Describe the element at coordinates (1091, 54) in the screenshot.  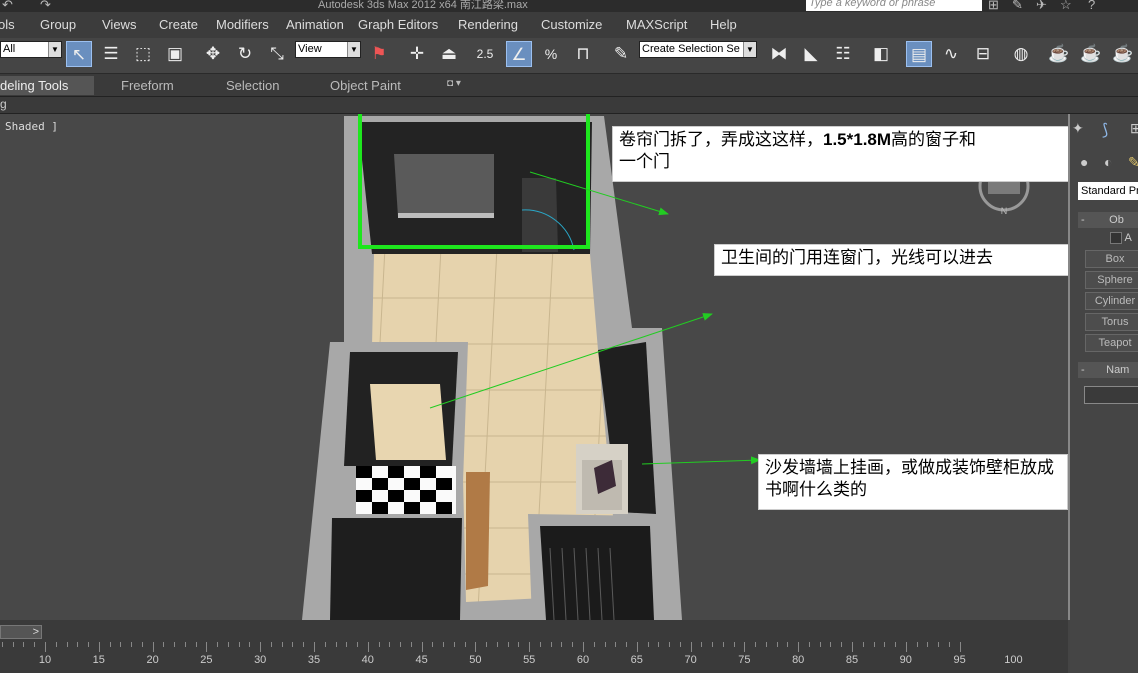
I see `rendered-frame-button: ☕` at that location.